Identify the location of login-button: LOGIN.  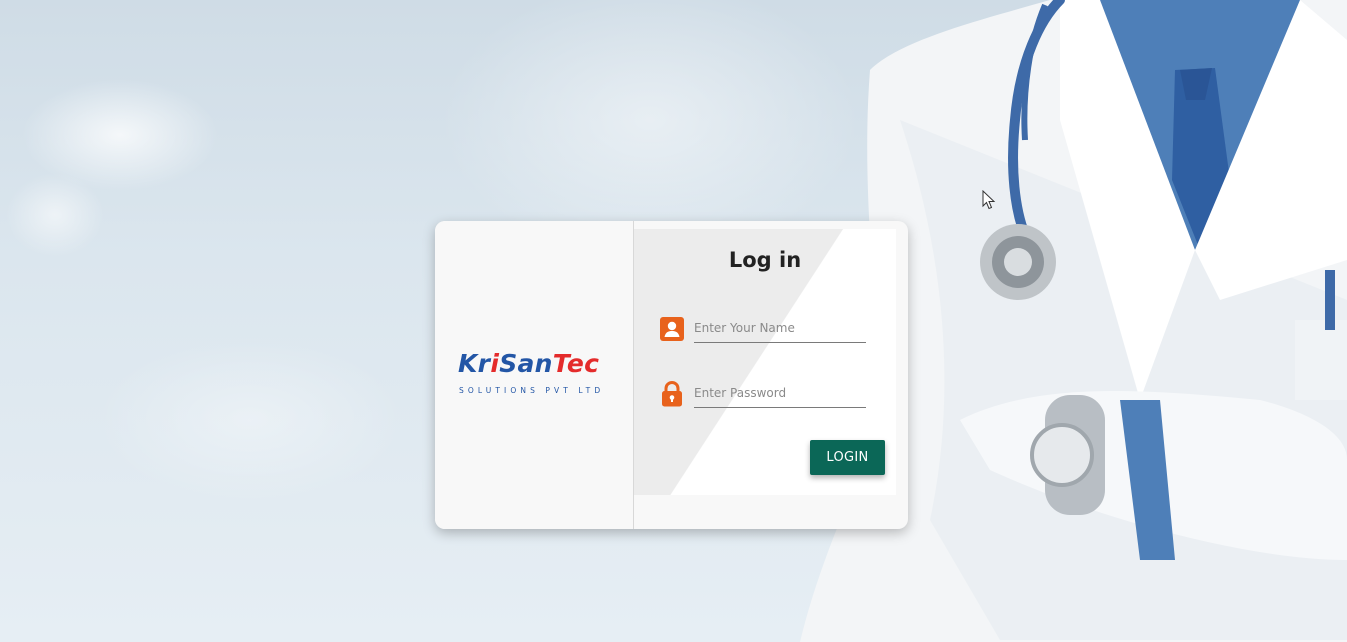
(847, 457).